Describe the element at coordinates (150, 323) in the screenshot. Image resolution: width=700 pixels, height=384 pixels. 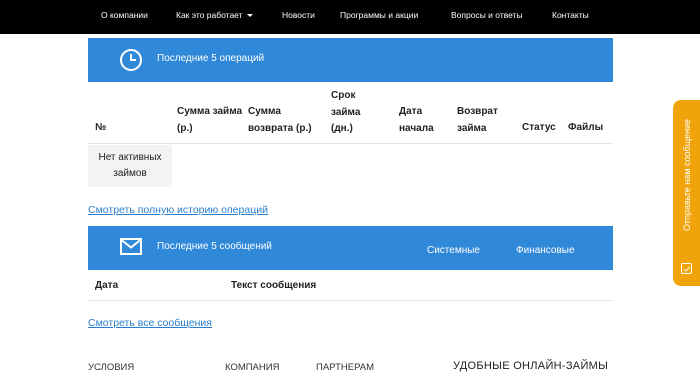
I see `all-messages-link: Смотреть все сообщения` at that location.